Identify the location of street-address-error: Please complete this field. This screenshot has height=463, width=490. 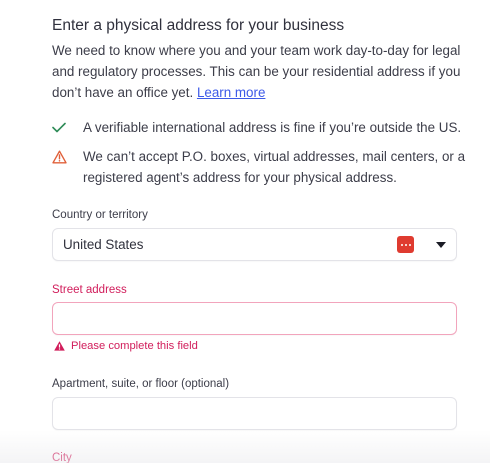
(126, 346).